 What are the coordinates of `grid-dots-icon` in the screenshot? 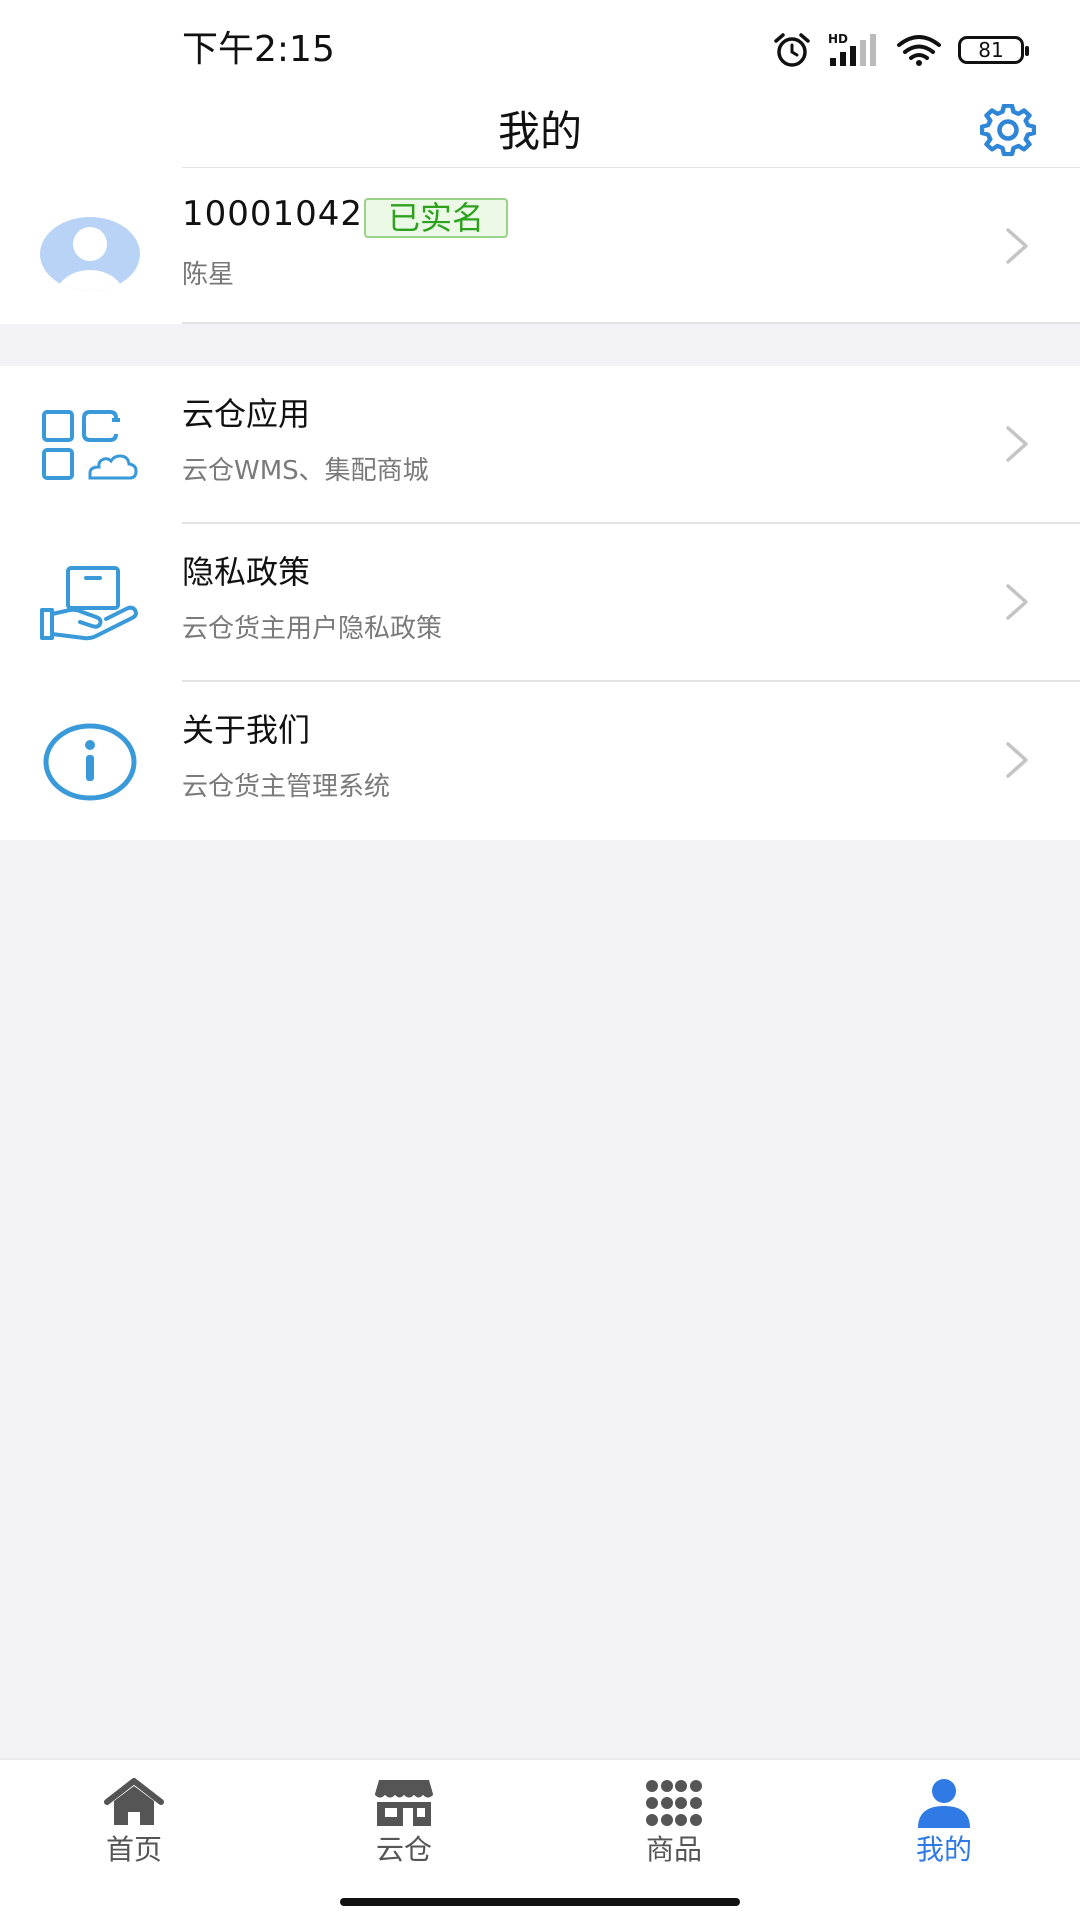 It's located at (674, 1803).